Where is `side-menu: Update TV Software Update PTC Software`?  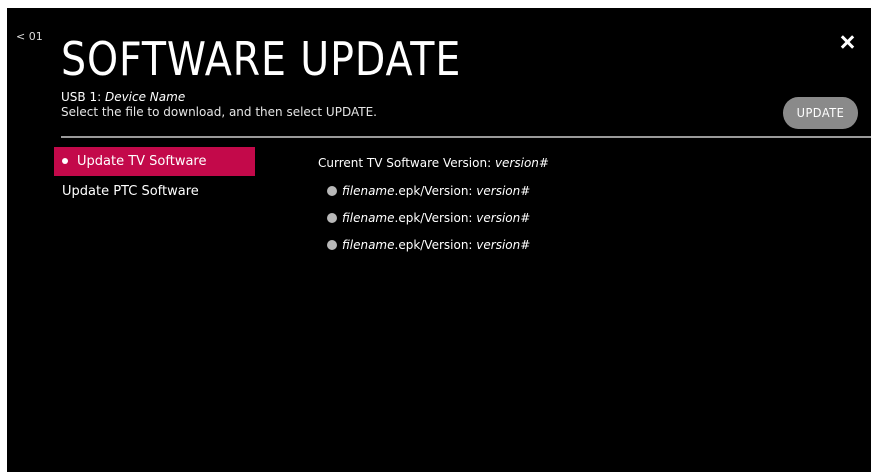
side-menu: Update TV Software Update PTC Software is located at coordinates (154, 177).